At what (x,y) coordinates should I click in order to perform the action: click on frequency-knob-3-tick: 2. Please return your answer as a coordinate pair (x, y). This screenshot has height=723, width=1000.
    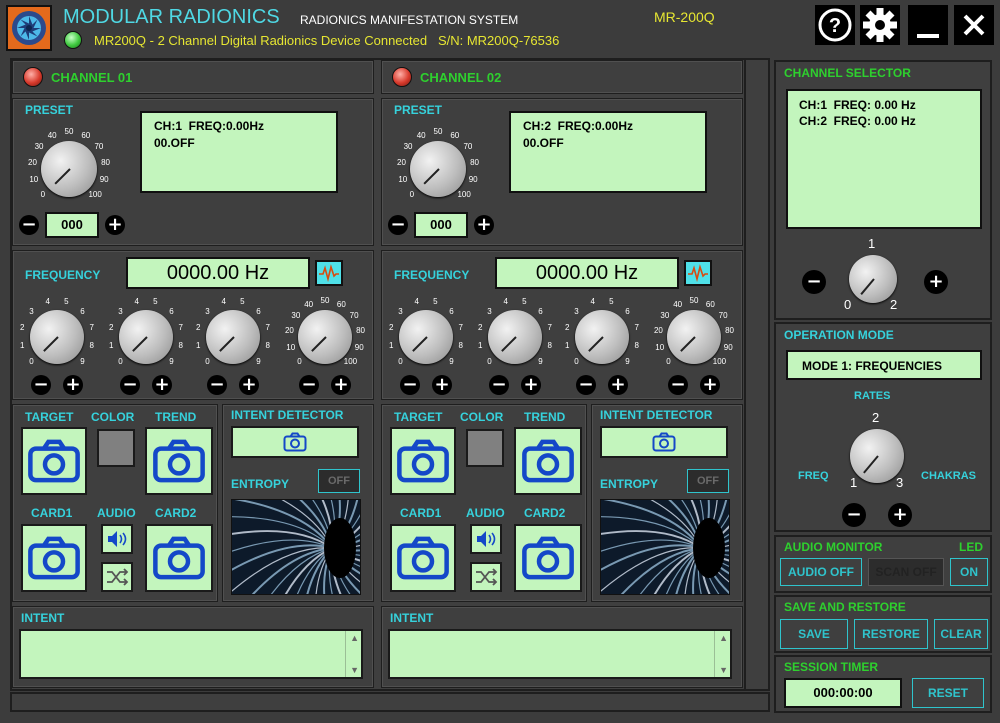
    Looking at the image, I should click on (198, 327).